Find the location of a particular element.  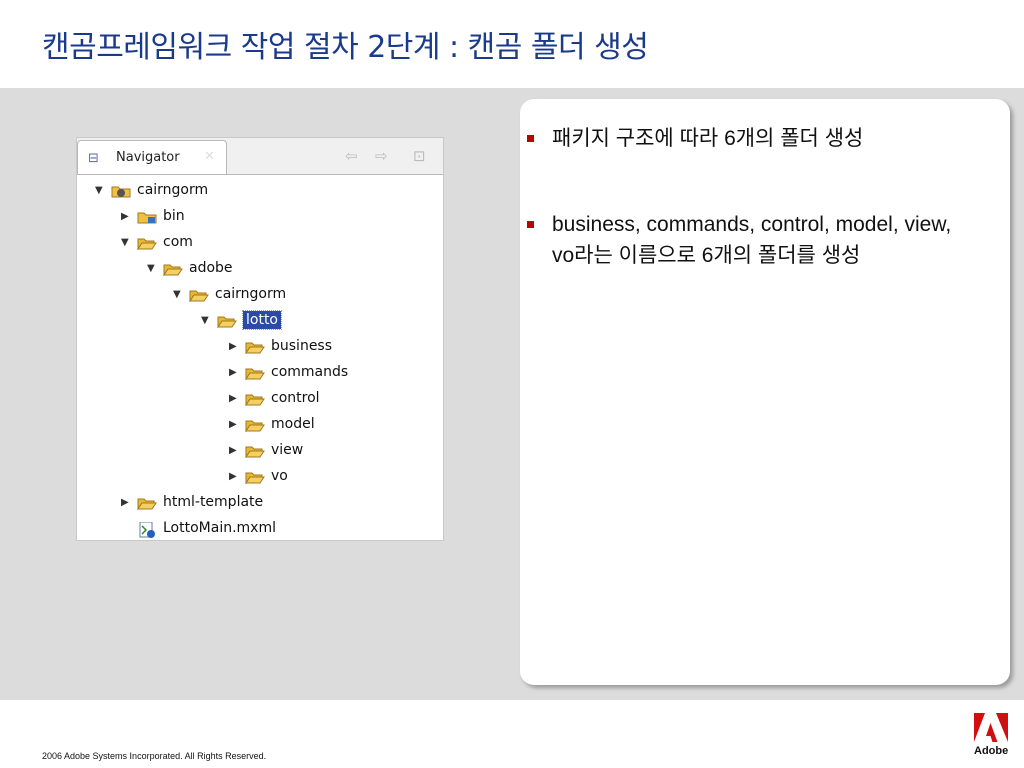

mxml-file-icon is located at coordinates (147, 529).